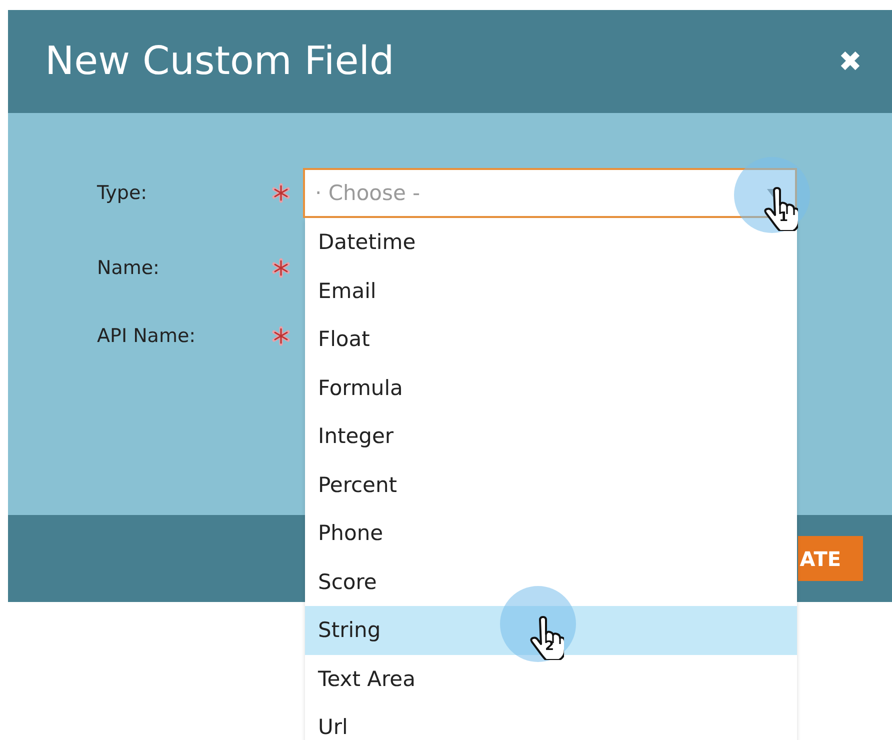  I want to click on option-item: Percent, so click(551, 484).